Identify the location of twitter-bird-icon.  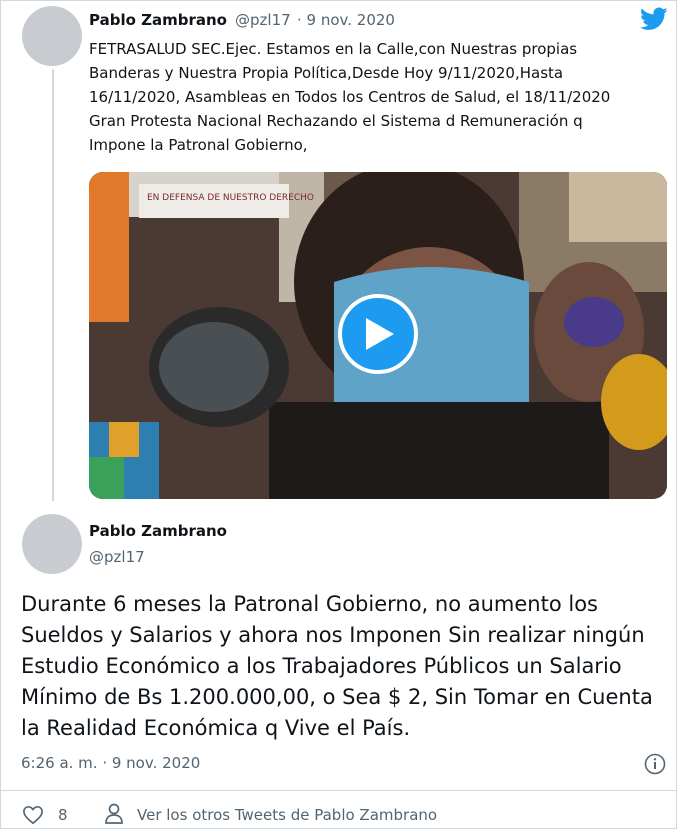
(654, 19).